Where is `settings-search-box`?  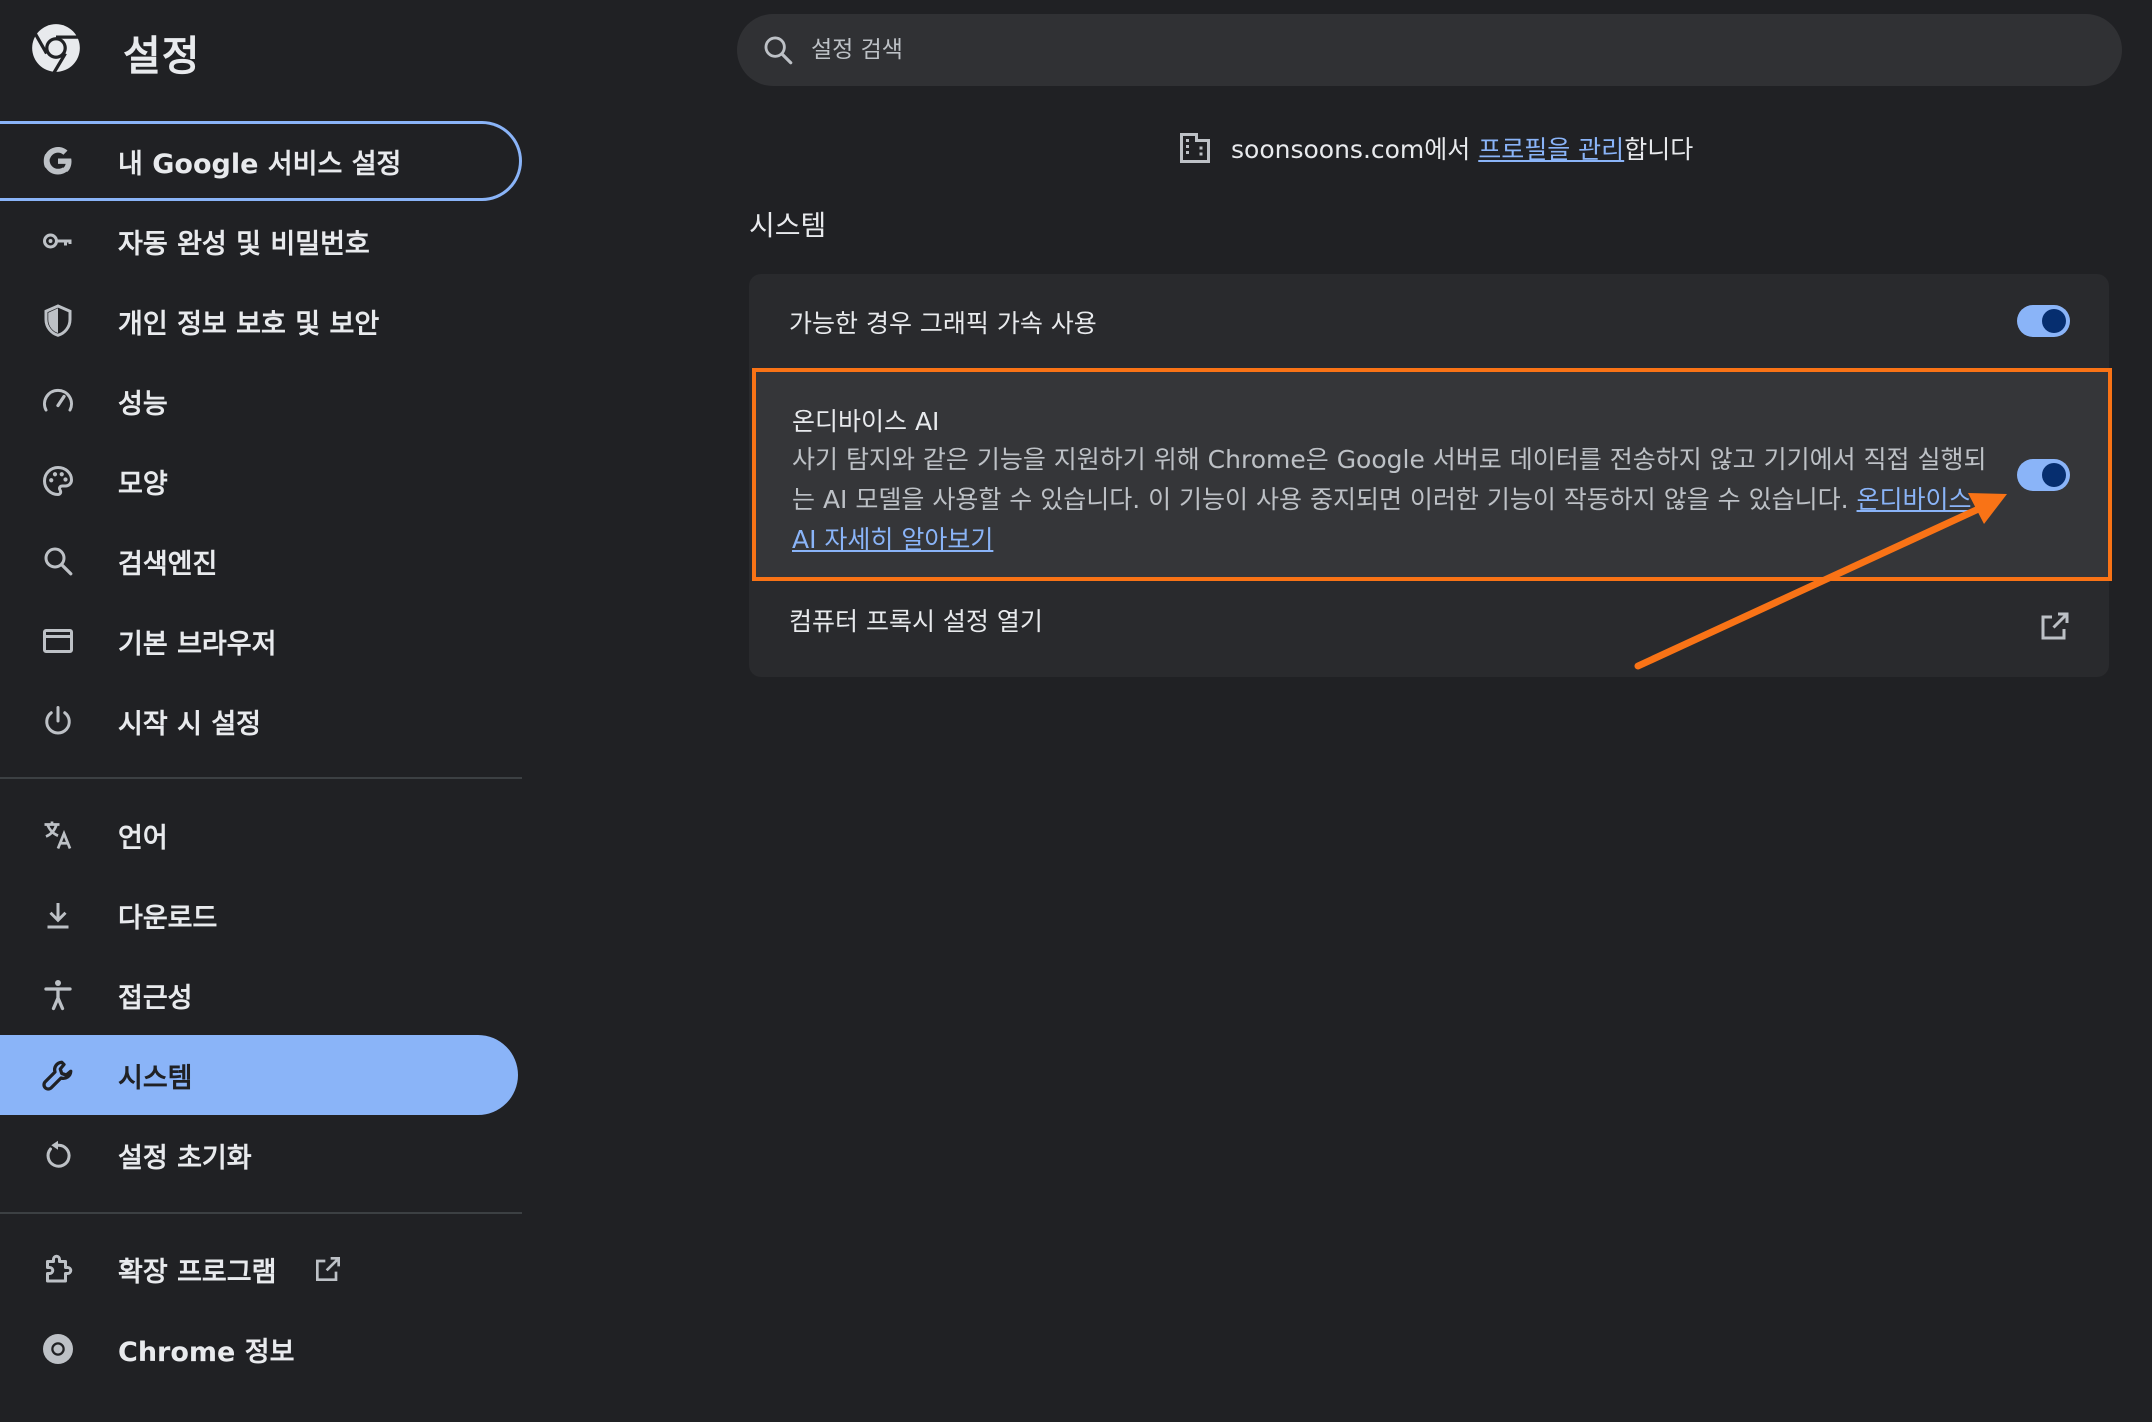 settings-search-box is located at coordinates (1429, 50).